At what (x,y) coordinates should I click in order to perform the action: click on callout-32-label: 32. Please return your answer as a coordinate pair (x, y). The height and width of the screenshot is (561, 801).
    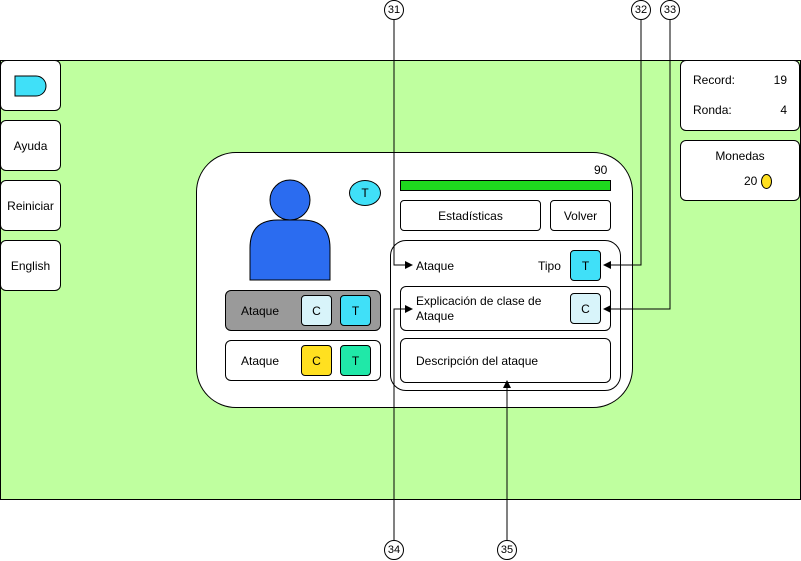
    Looking at the image, I should click on (641, 10).